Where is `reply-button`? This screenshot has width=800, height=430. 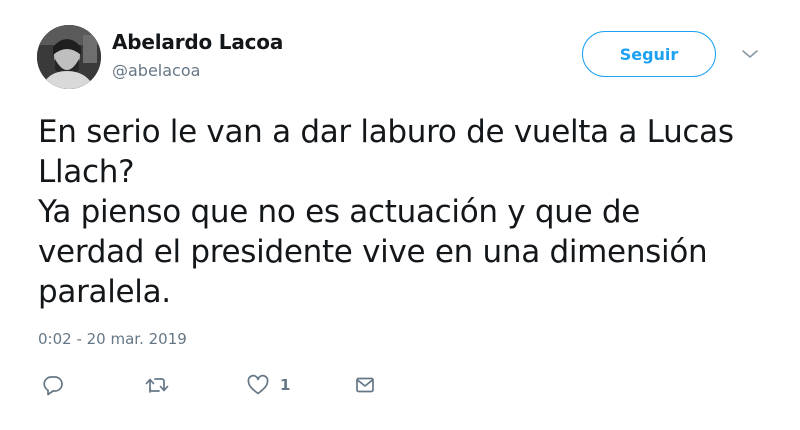
reply-button is located at coordinates (53, 385).